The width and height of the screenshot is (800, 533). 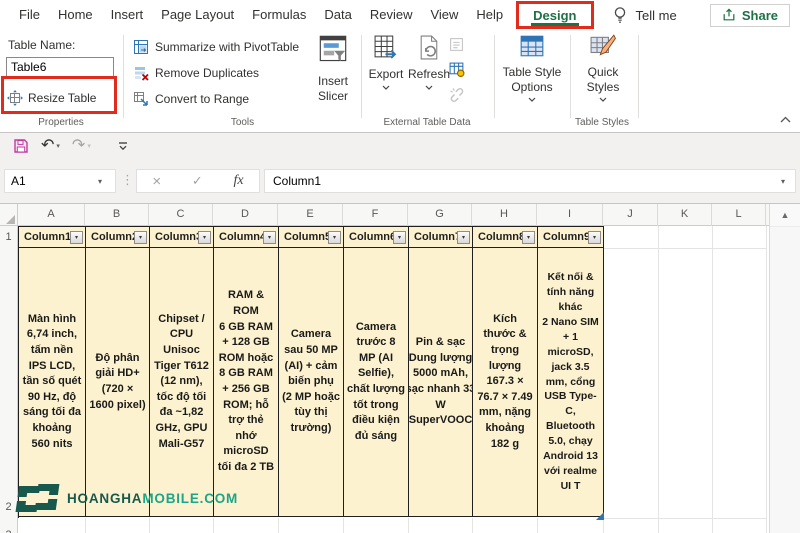 I want to click on tab-help: Help, so click(x=489, y=15).